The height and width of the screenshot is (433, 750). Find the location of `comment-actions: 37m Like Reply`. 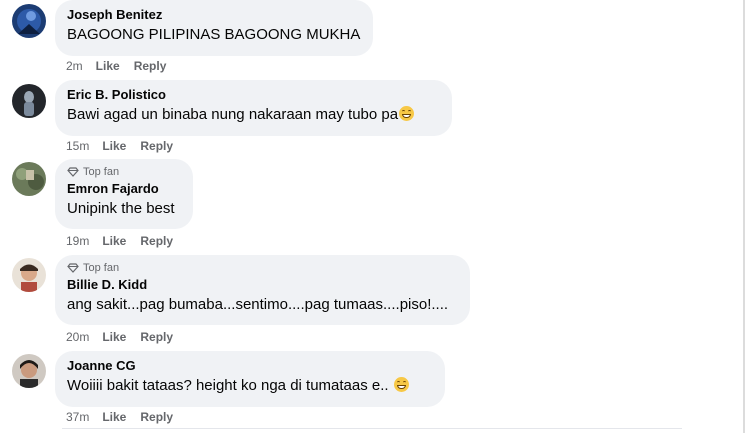

comment-actions: 37m Like Reply is located at coordinates (126, 417).